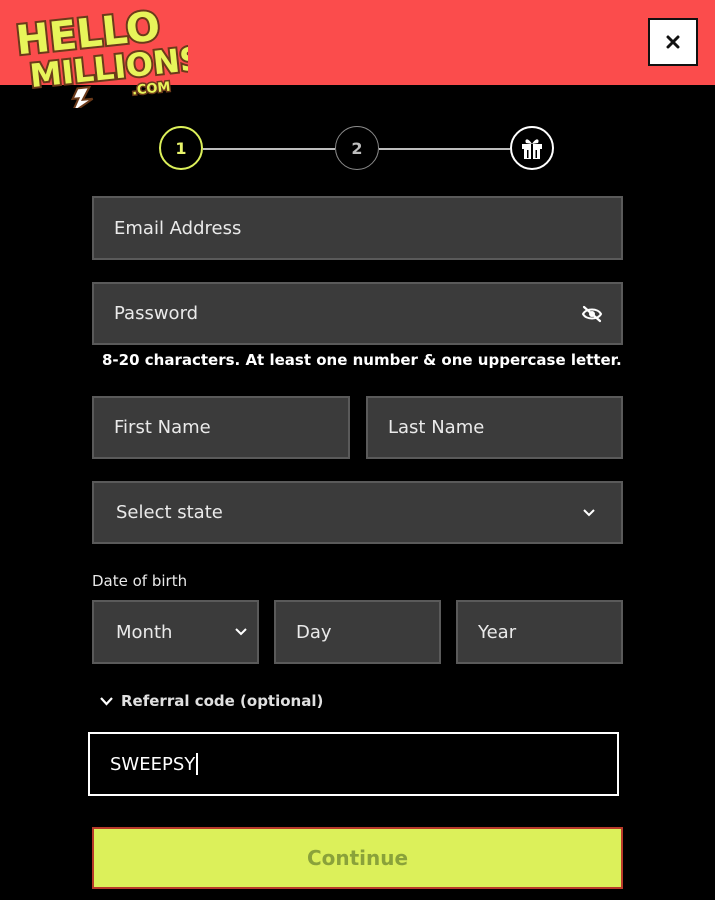 This screenshot has width=715, height=900. Describe the element at coordinates (221, 427) in the screenshot. I see `first-name-field: First Name` at that location.